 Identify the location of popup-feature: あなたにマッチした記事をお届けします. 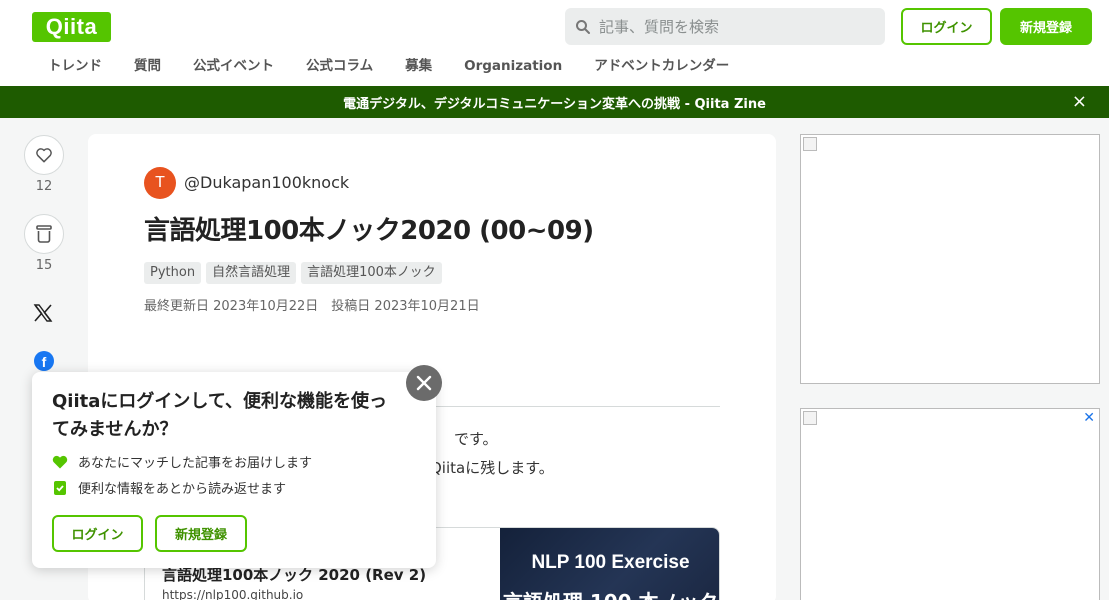
(182, 461).